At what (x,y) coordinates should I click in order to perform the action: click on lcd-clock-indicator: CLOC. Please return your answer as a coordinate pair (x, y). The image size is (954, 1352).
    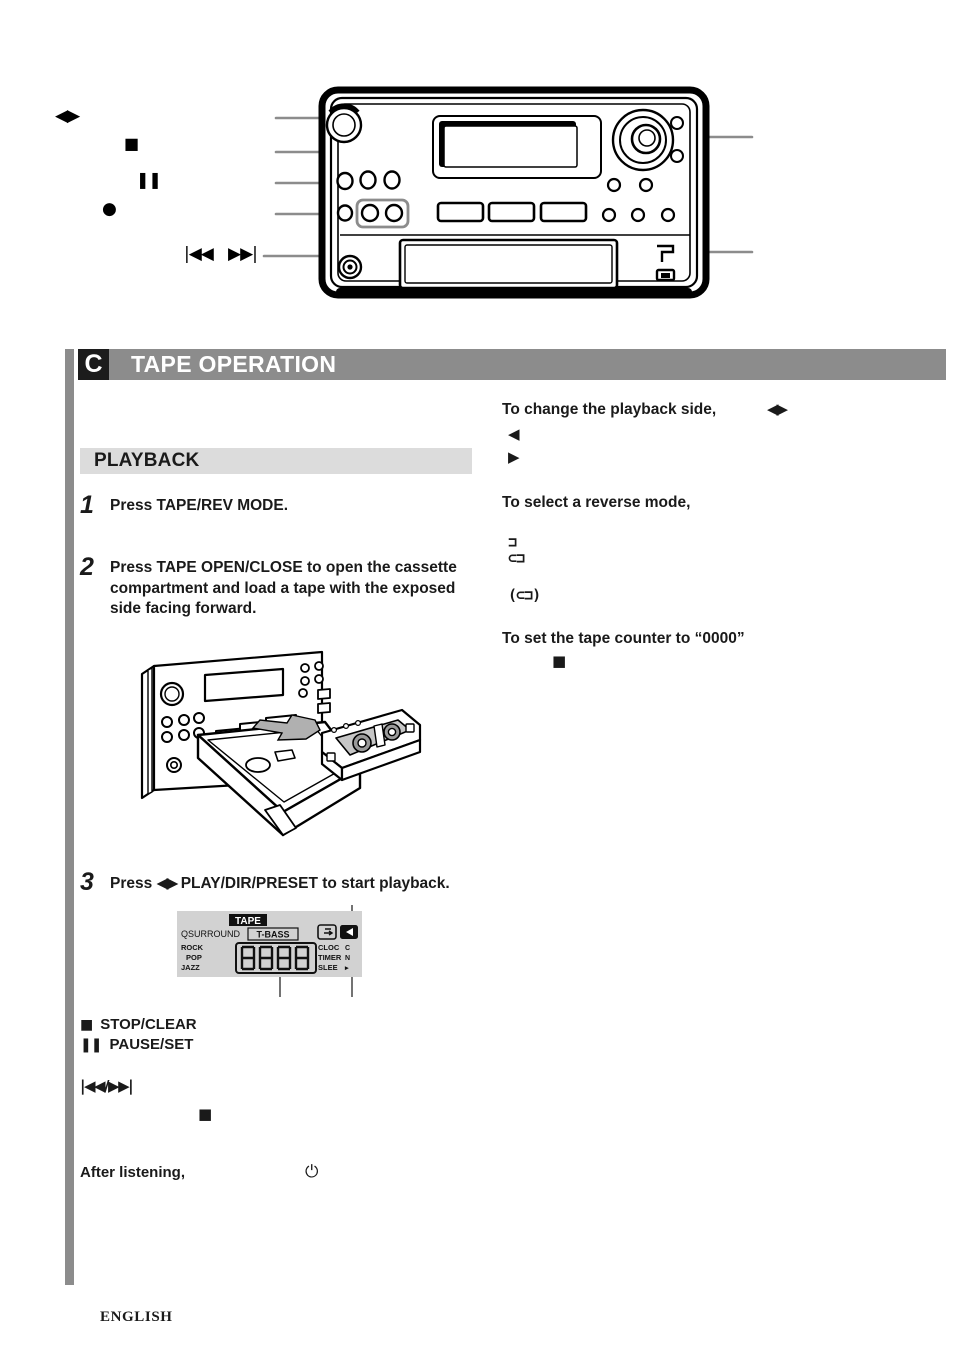
    Looking at the image, I should click on (329, 947).